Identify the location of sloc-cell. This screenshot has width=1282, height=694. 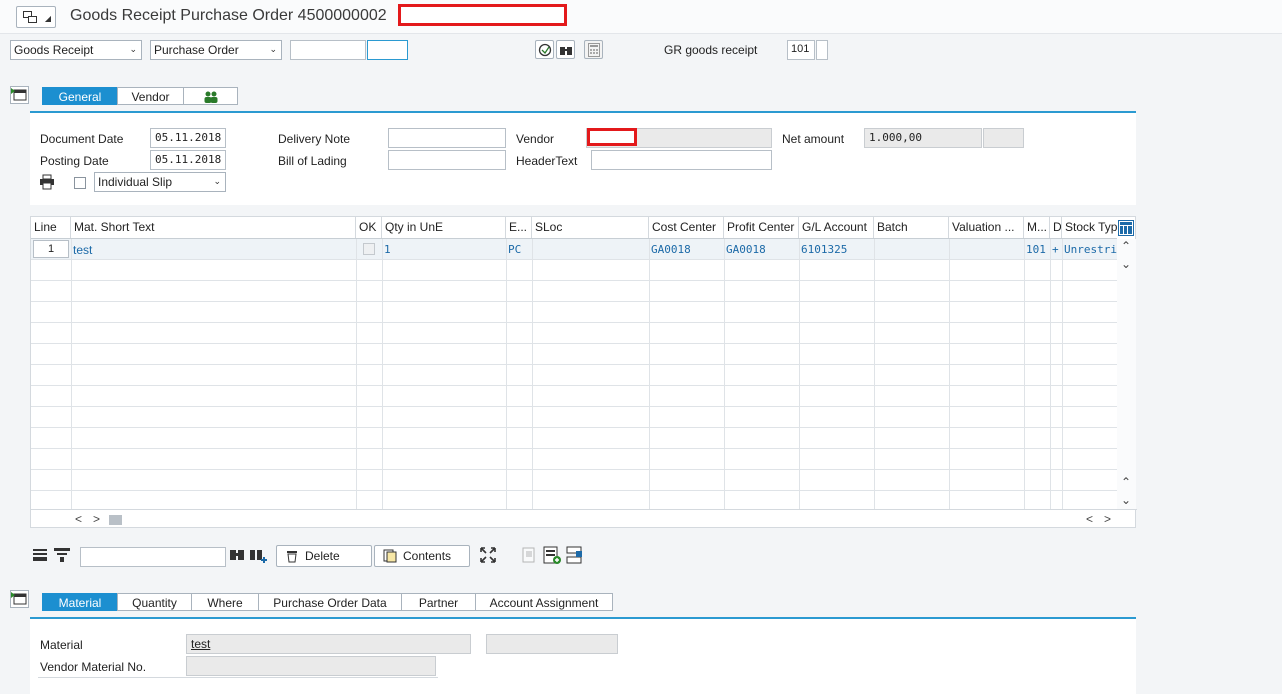
(590, 249).